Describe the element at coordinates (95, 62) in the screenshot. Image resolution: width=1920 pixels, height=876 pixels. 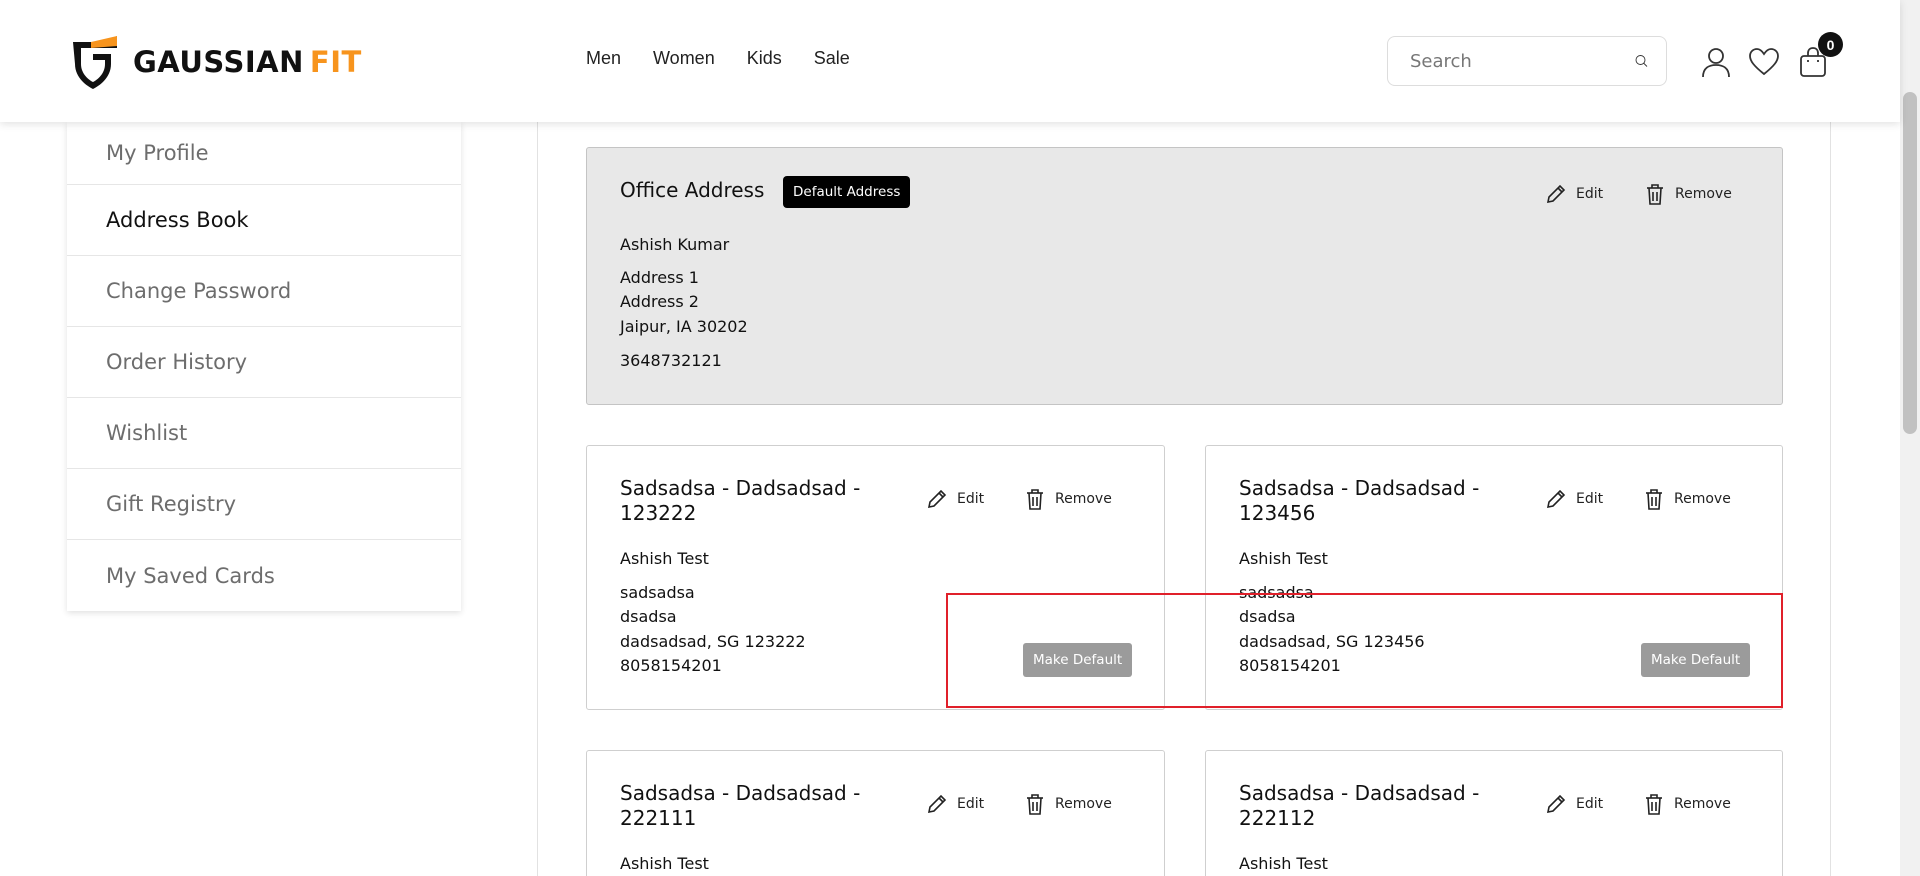
I see `logo-icon` at that location.